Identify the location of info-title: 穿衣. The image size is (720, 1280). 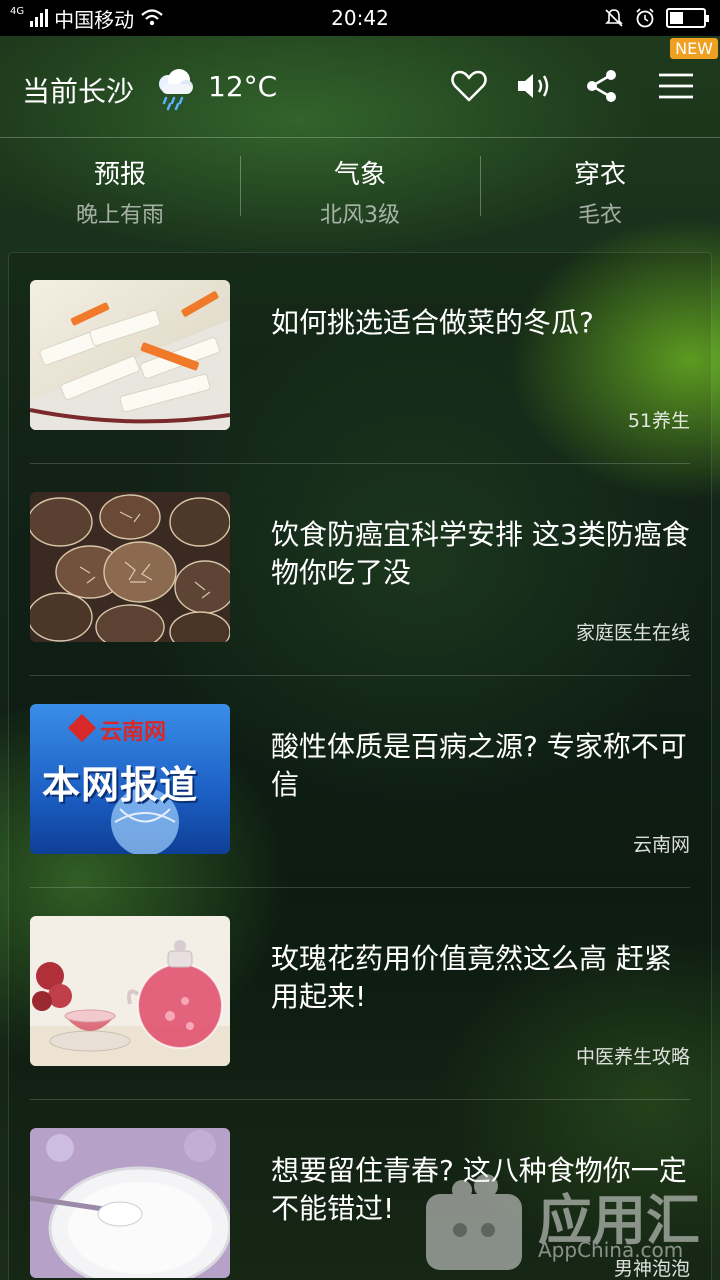
(599, 175).